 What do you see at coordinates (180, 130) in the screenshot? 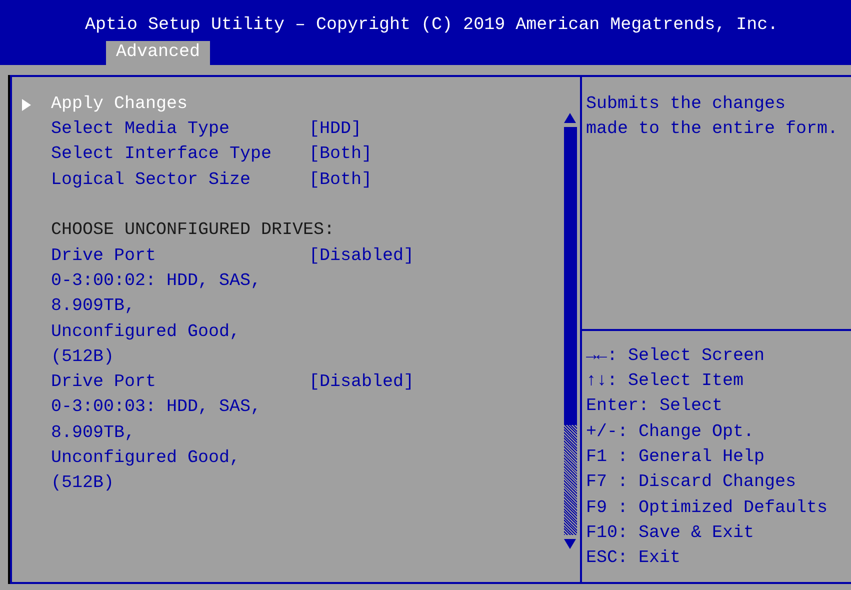
I see `setting-label: Select Media Type` at bounding box center [180, 130].